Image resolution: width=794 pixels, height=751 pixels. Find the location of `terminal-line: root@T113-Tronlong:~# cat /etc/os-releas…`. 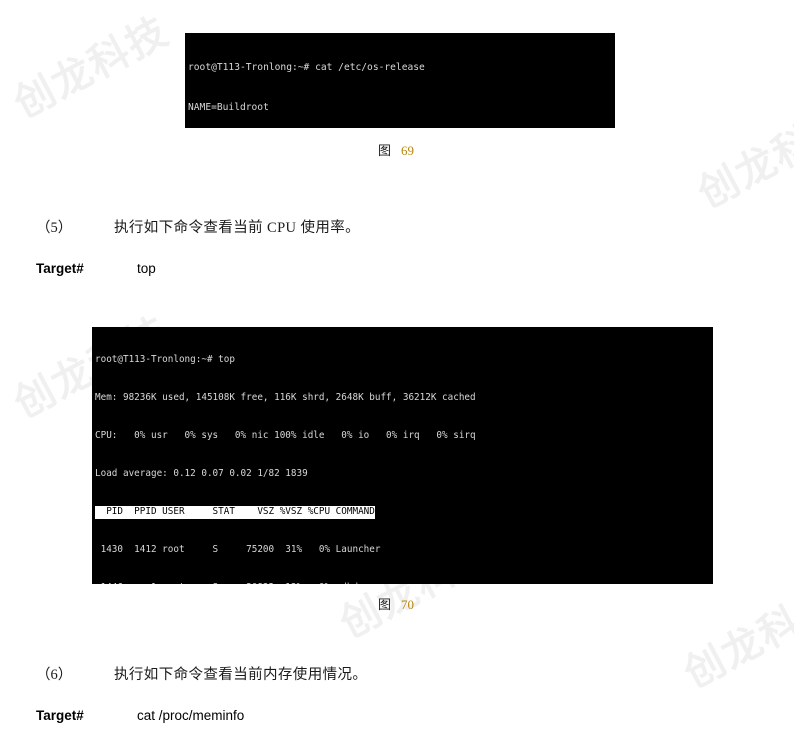

terminal-line: root@T113-Tronlong:~# cat /etc/os-releas… is located at coordinates (306, 68).